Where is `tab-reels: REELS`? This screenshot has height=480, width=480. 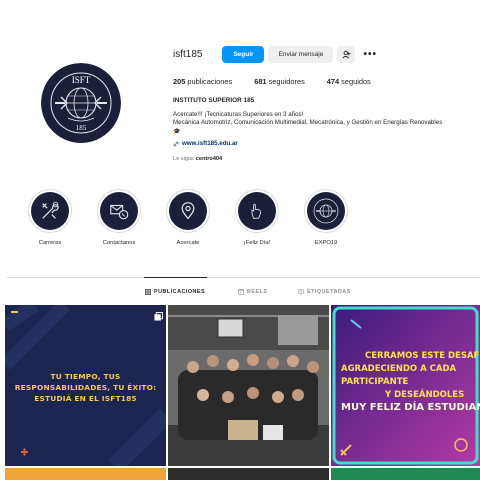 tab-reels: REELS is located at coordinates (252, 292).